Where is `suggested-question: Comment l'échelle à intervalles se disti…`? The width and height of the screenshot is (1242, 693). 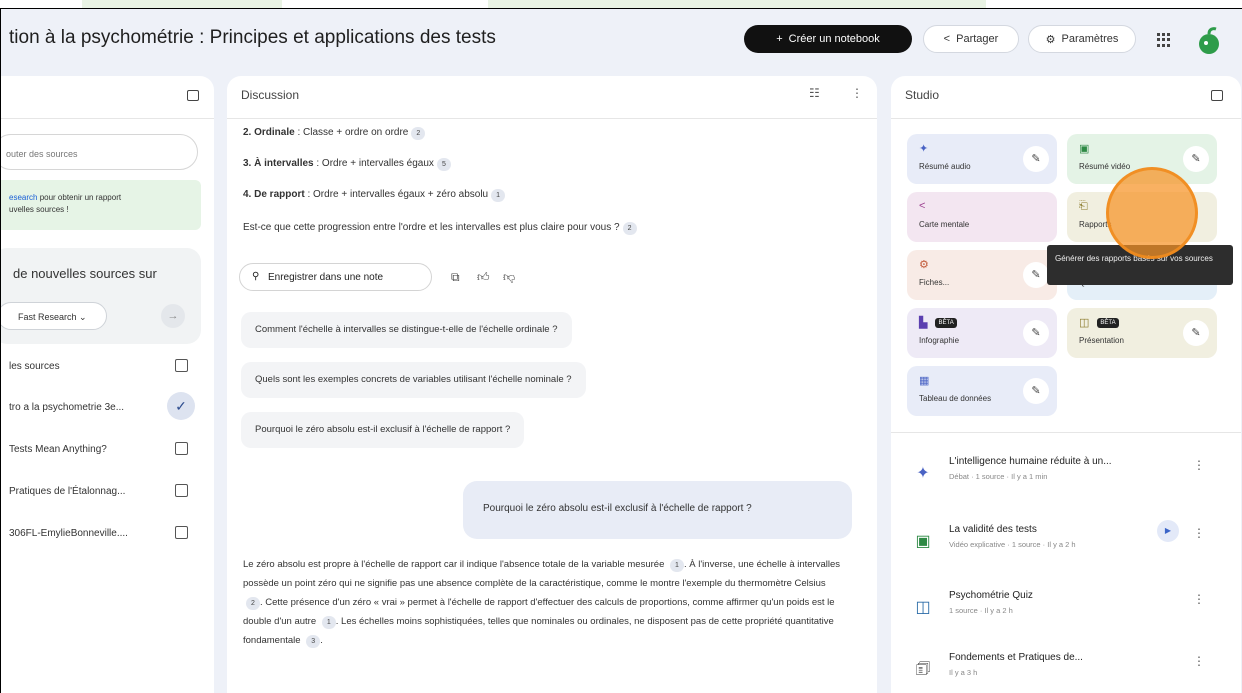
suggested-question: Comment l'échelle à intervalles se disti… is located at coordinates (406, 330).